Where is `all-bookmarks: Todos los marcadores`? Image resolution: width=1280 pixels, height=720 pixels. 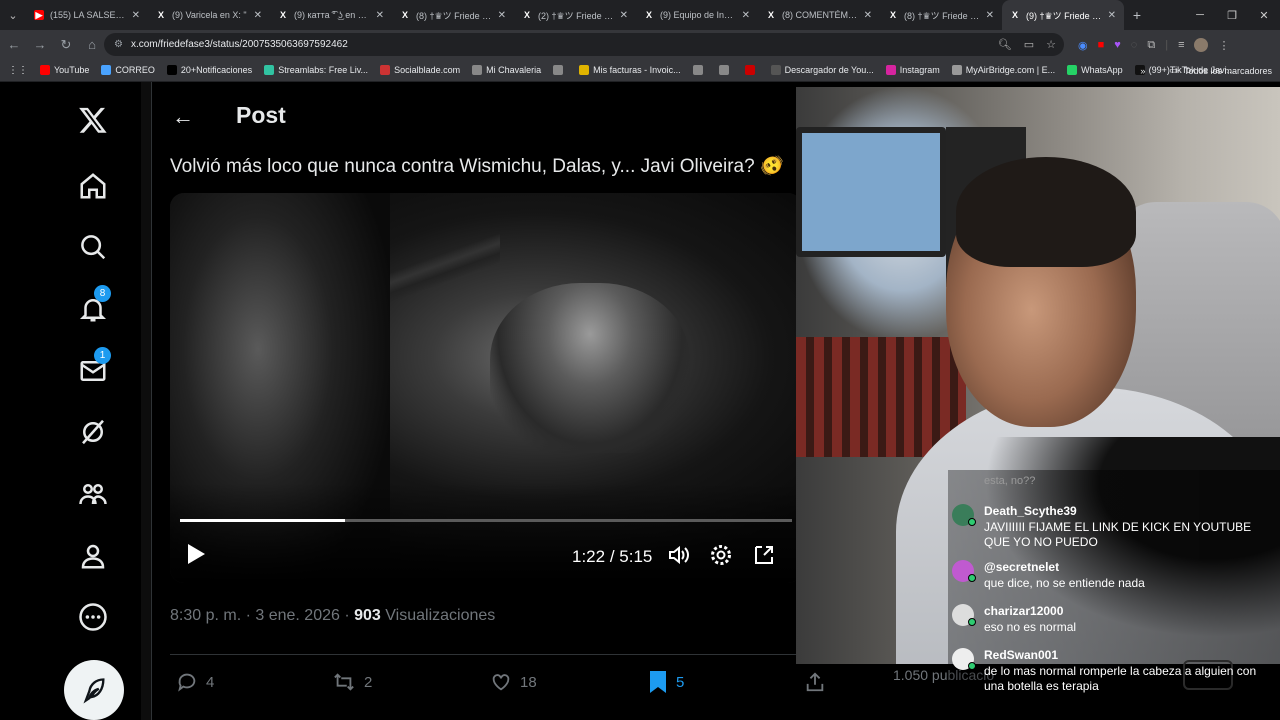
all-bookmarks: Todos los marcadores is located at coordinates (1228, 71).